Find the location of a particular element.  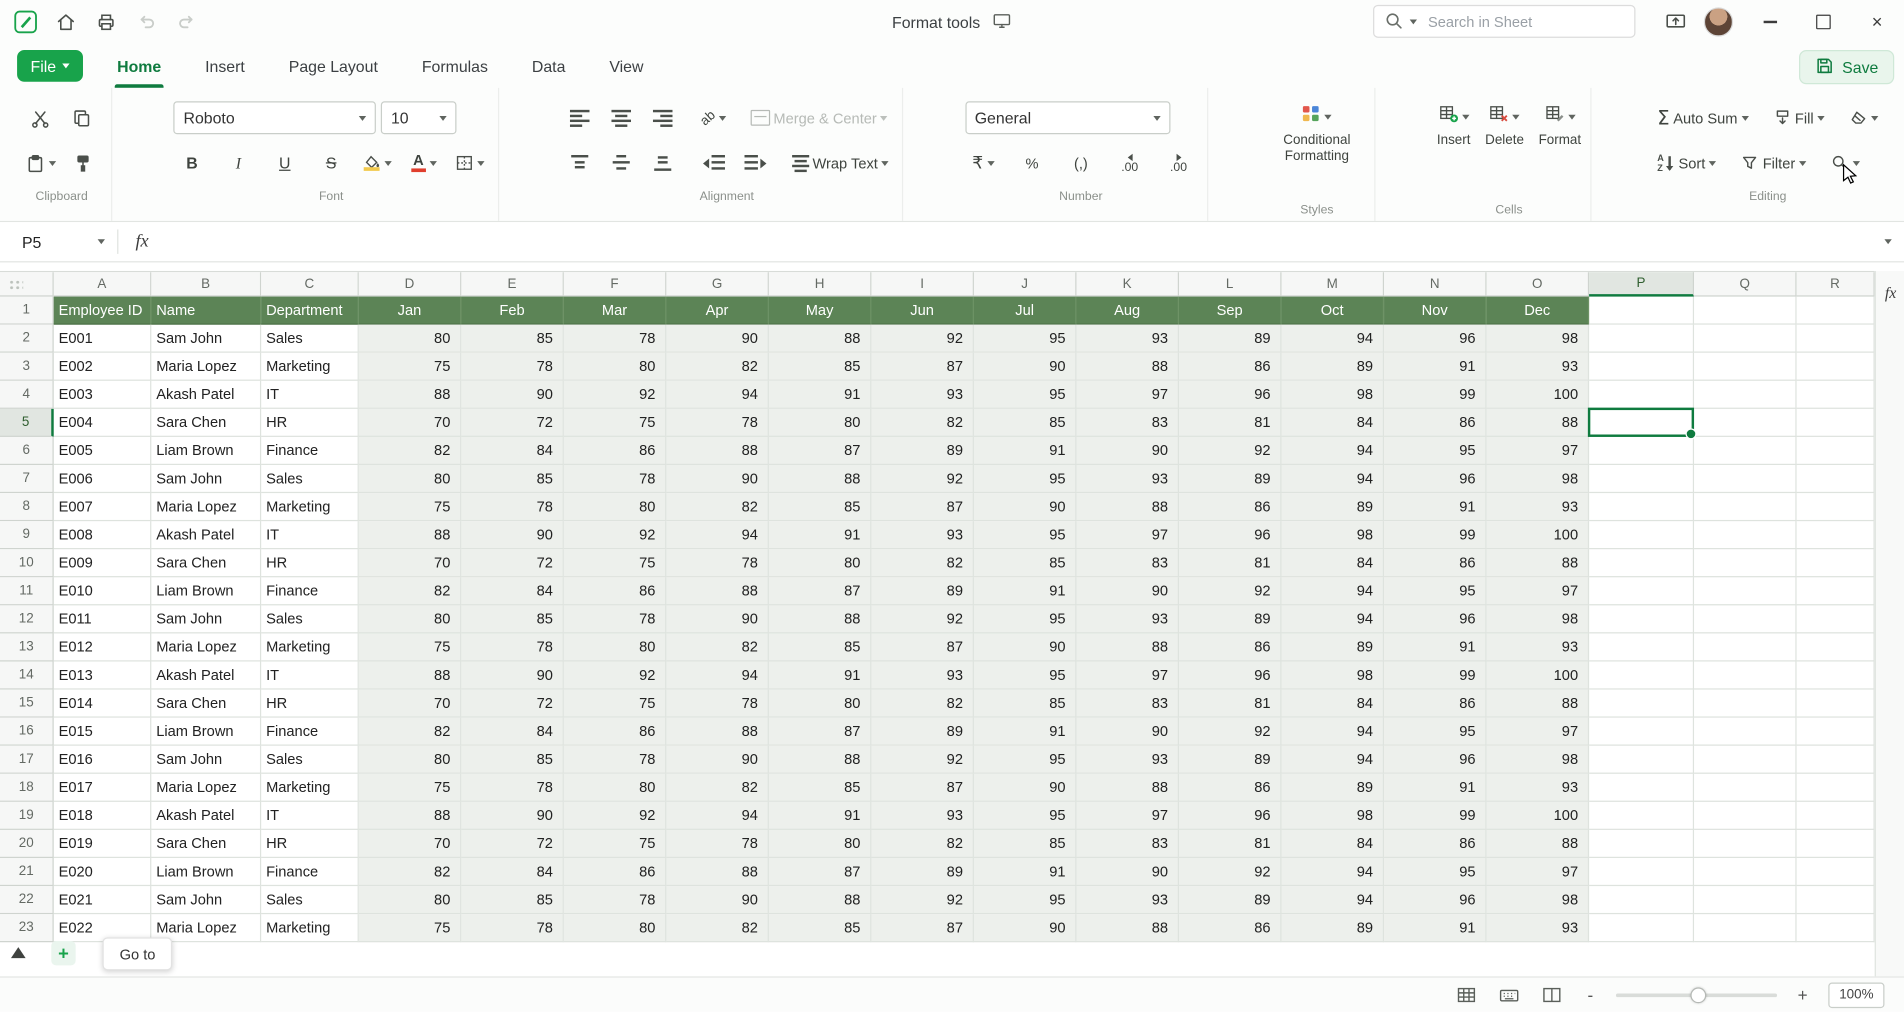

go-to-button: Go to is located at coordinates (137, 954).